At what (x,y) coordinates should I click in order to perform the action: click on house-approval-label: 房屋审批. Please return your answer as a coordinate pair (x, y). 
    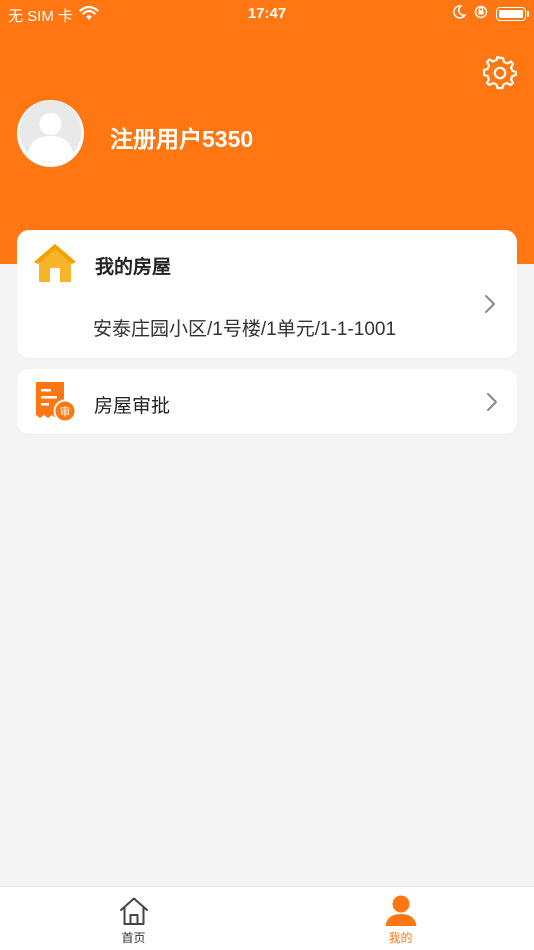
    Looking at the image, I should click on (132, 406).